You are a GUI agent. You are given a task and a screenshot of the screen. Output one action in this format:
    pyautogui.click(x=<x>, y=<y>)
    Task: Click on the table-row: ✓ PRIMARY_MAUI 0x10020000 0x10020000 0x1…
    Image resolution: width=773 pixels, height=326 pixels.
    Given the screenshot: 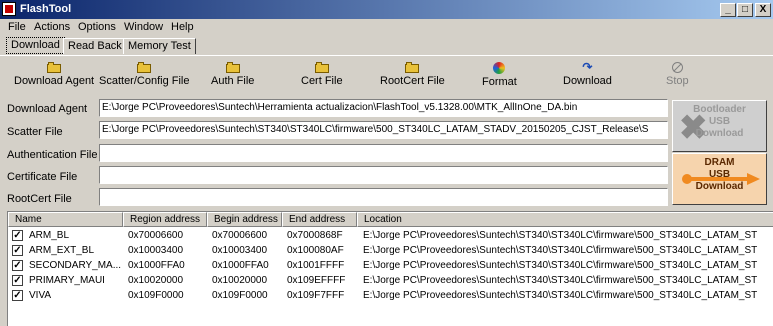 What is the action you would take?
    pyautogui.click(x=390, y=280)
    